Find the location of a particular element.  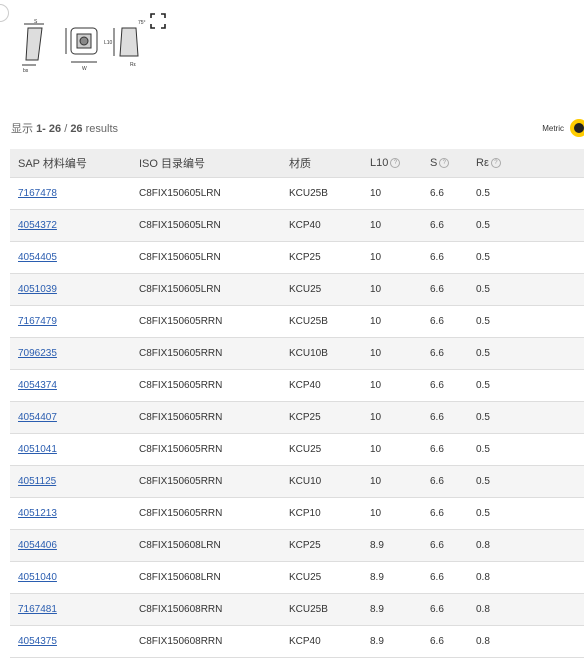

table-row: 7167481 C8FIX150608RRN KCU25B 8.9 6.6 0.8 is located at coordinates (297, 609).